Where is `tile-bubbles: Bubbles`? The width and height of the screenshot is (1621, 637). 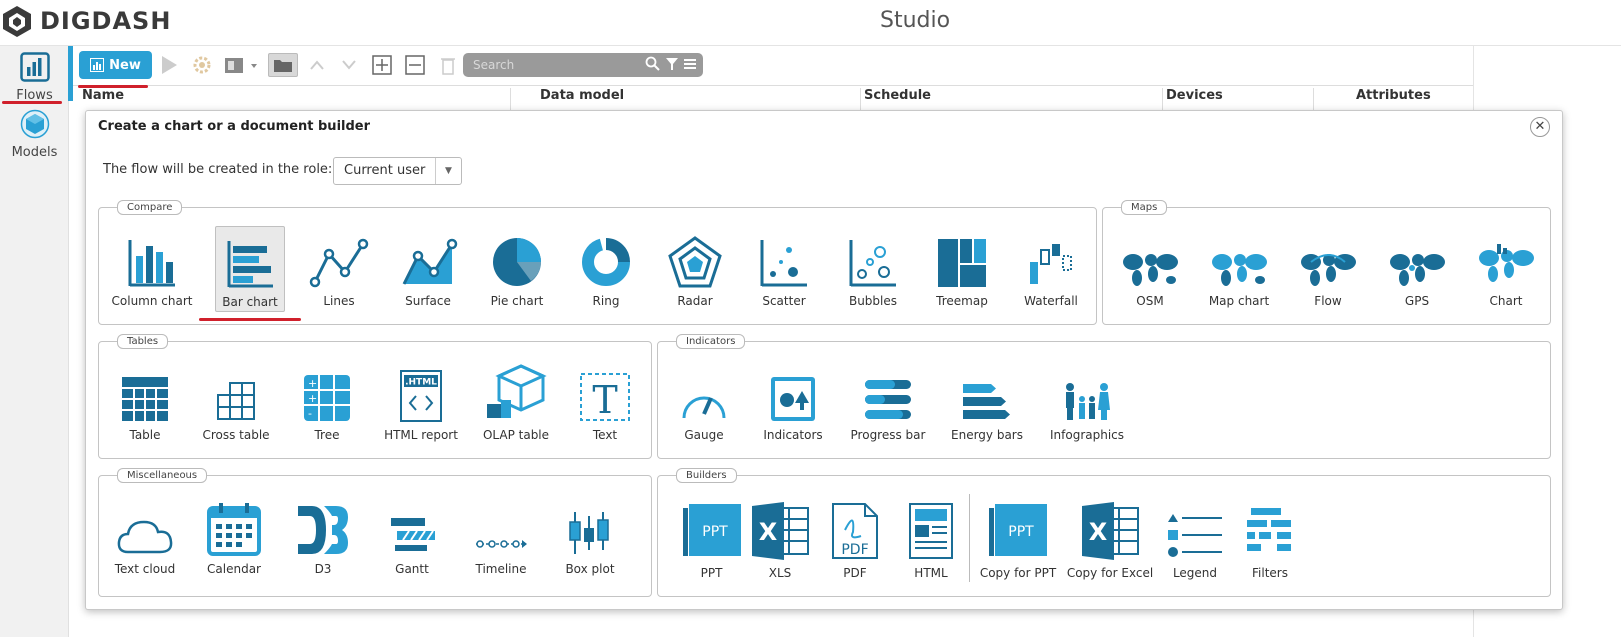 tile-bubbles: Bubbles is located at coordinates (873, 269).